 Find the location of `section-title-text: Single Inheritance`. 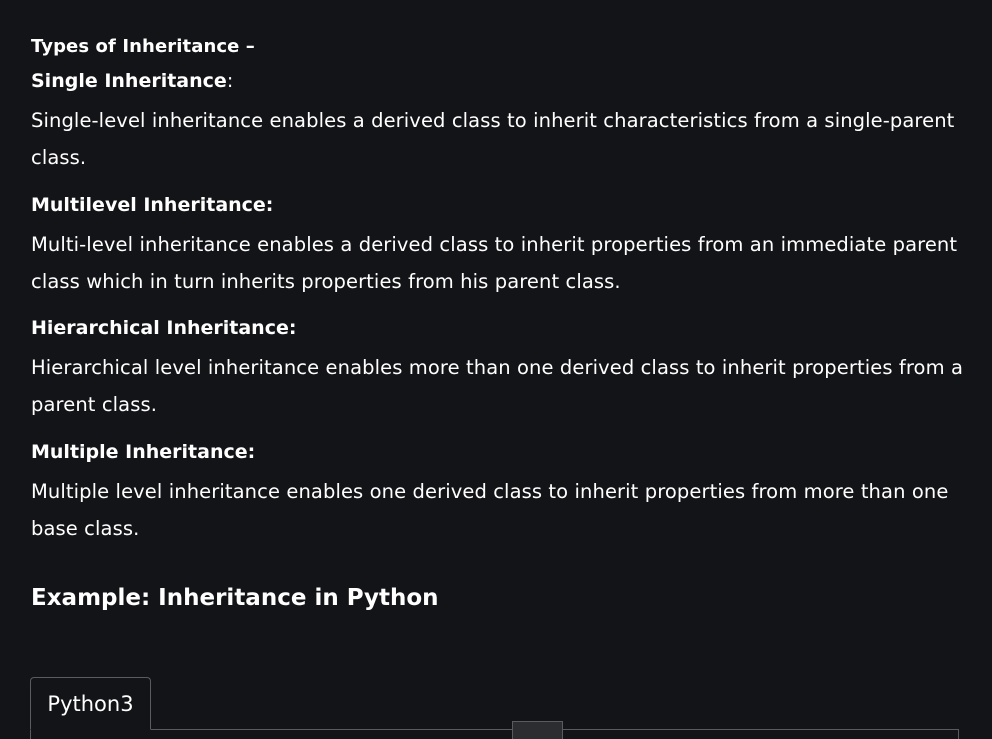

section-title-text: Single Inheritance is located at coordinates (129, 81).